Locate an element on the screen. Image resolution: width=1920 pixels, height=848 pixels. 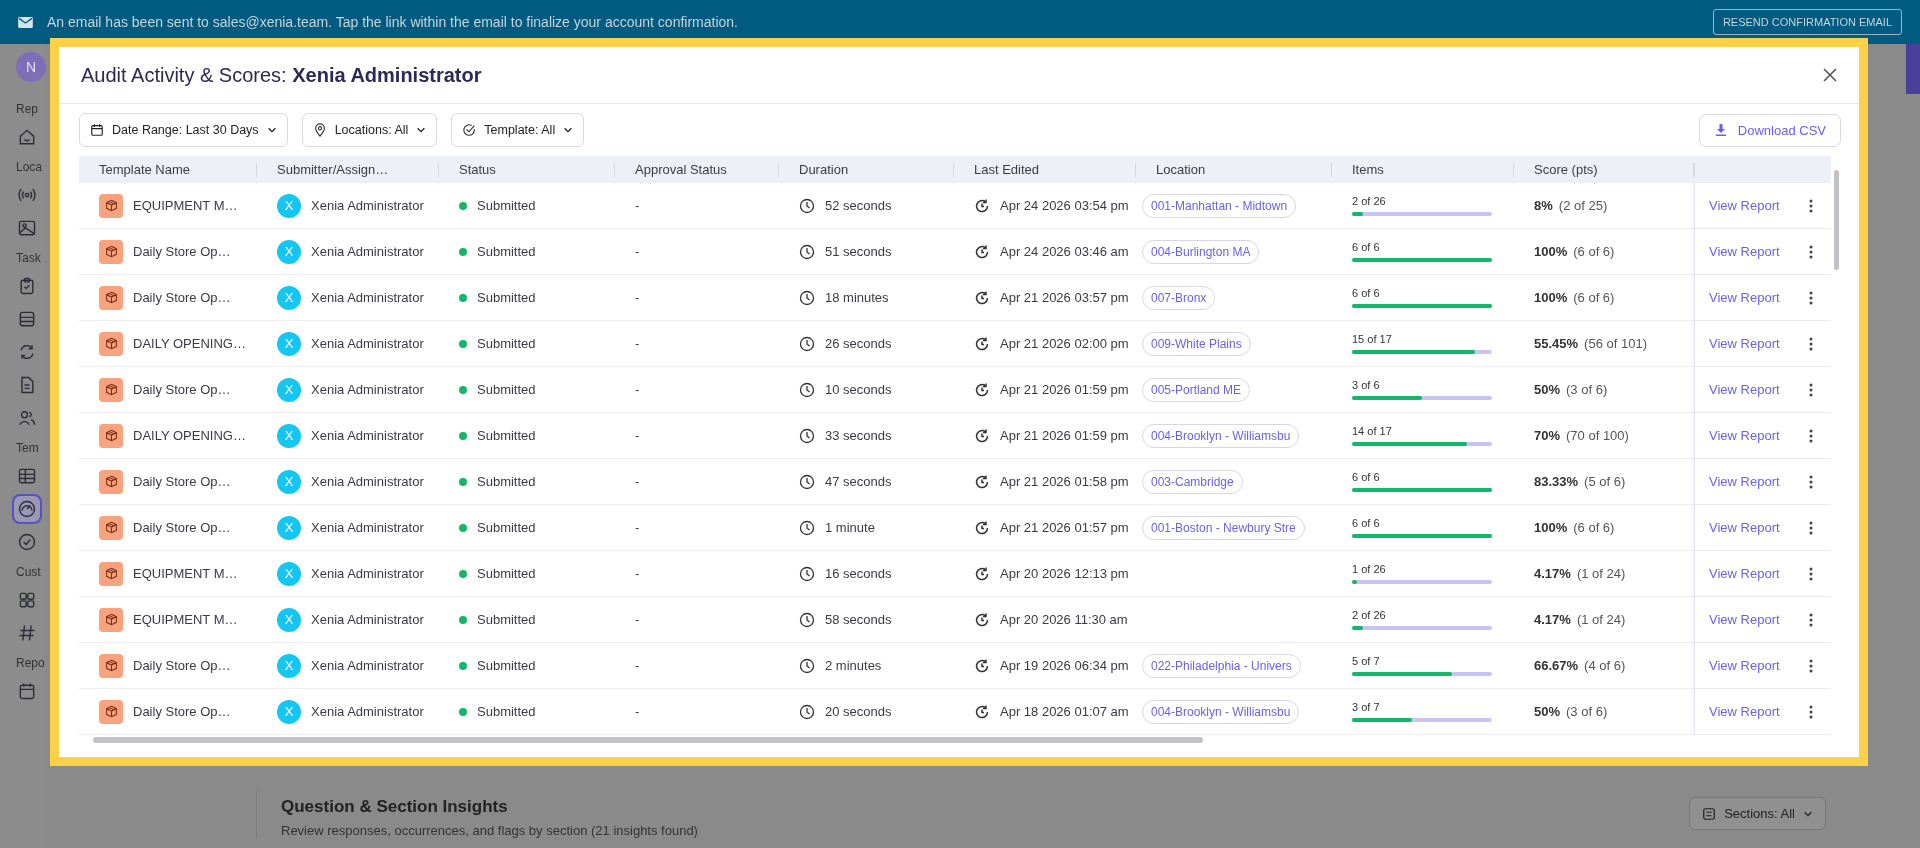
score-percent: 100% is located at coordinates (1551, 527).